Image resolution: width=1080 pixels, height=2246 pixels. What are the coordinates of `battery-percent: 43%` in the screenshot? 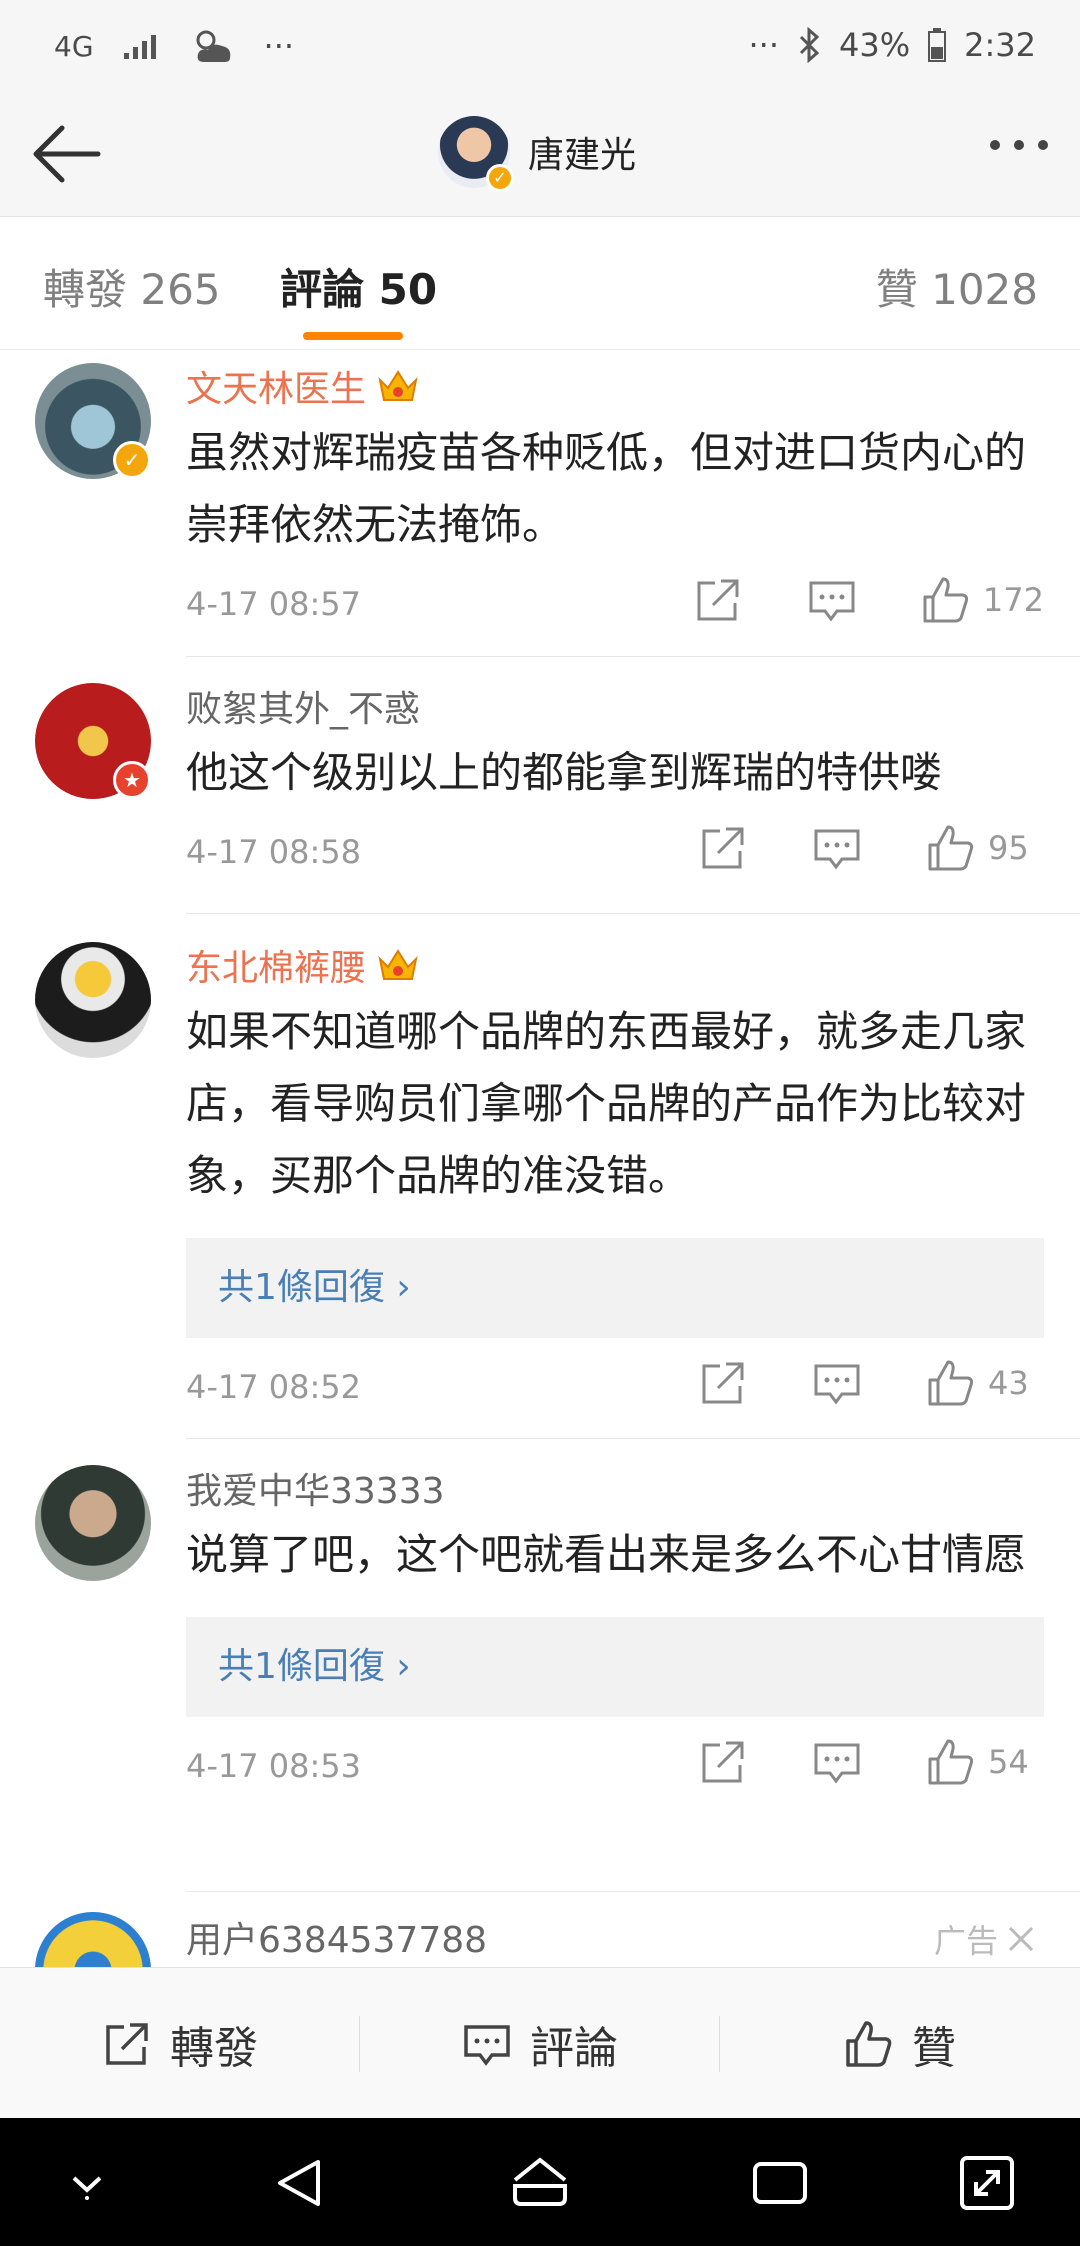 It's located at (875, 45).